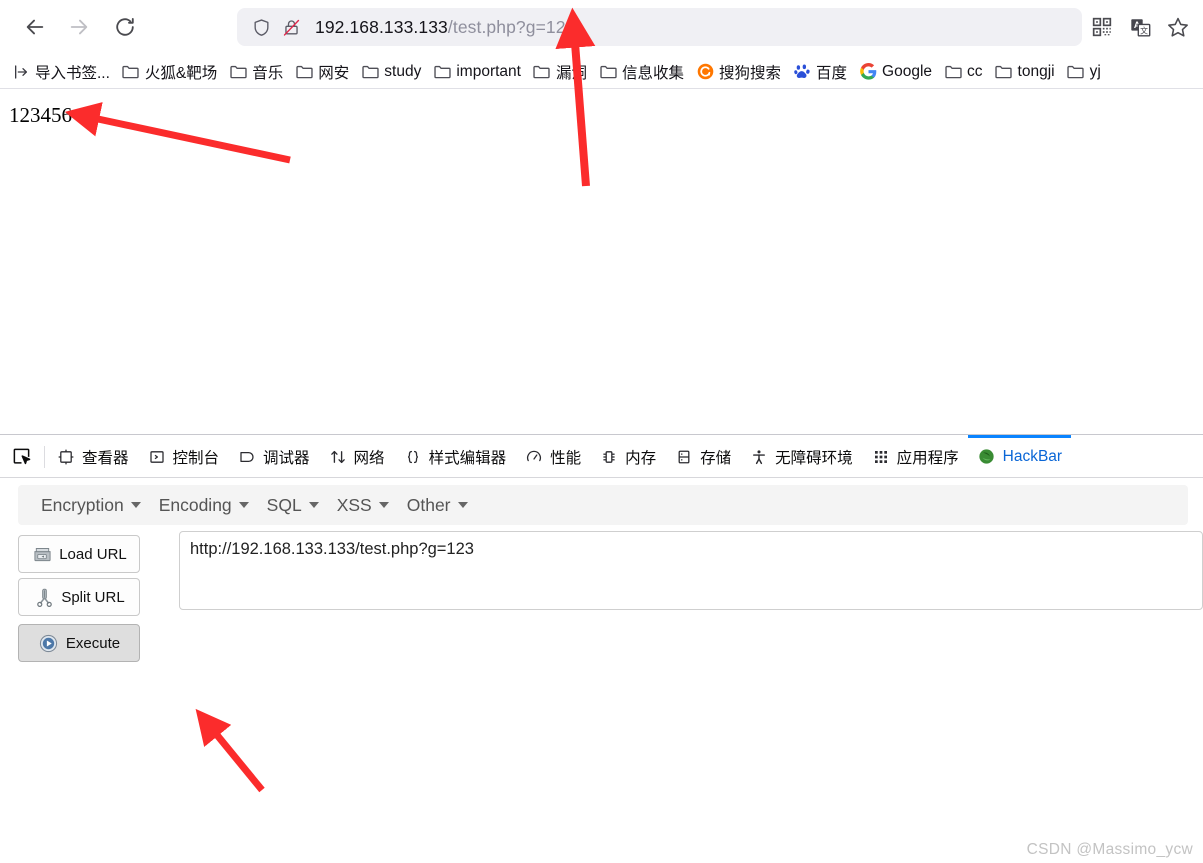 The height and width of the screenshot is (863, 1203). What do you see at coordinates (21, 457) in the screenshot?
I see `element-picker-icon` at bounding box center [21, 457].